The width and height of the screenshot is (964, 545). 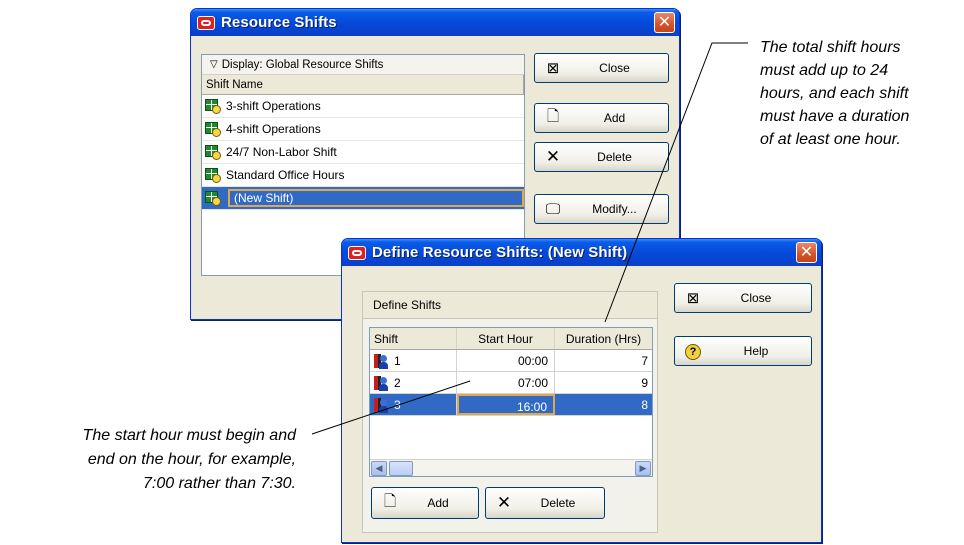 I want to click on table-header-row: Shift Start Hour Duration (Hrs), so click(x=511, y=339).